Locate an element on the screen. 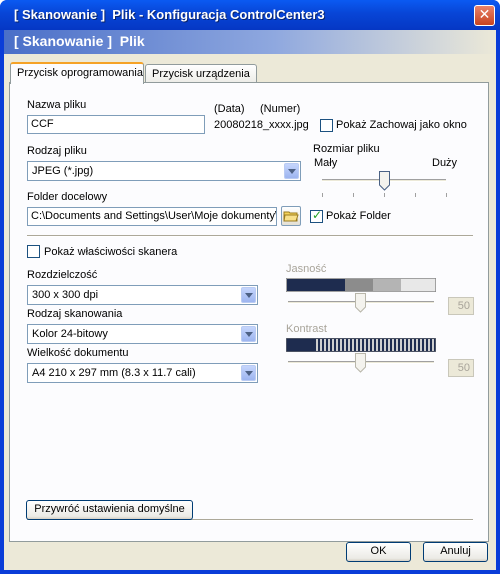 The height and width of the screenshot is (574, 500). document-size-value: A4 210 x 297 mm (8.3 x 11.7 cali) is located at coordinates (114, 373).